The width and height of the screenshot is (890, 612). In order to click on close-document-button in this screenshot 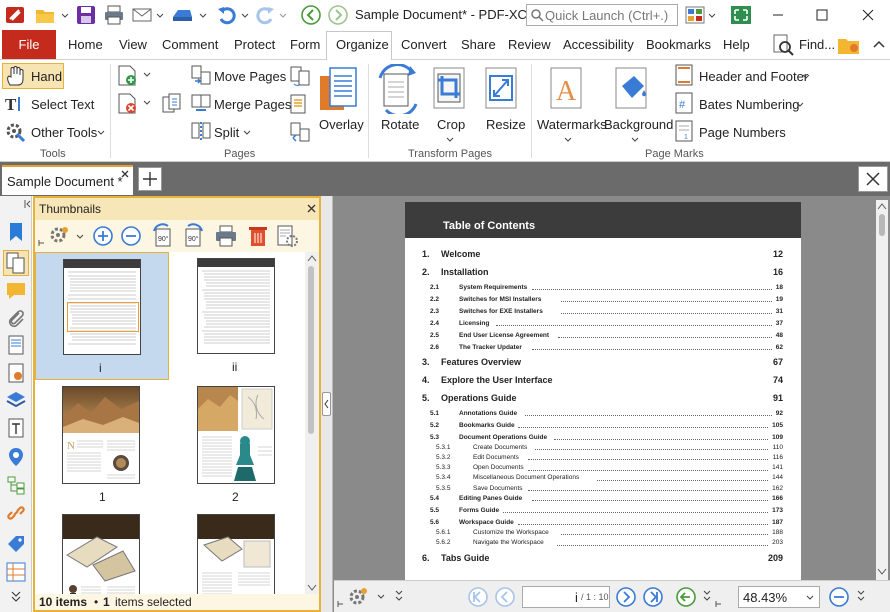, I will do `click(873, 179)`.